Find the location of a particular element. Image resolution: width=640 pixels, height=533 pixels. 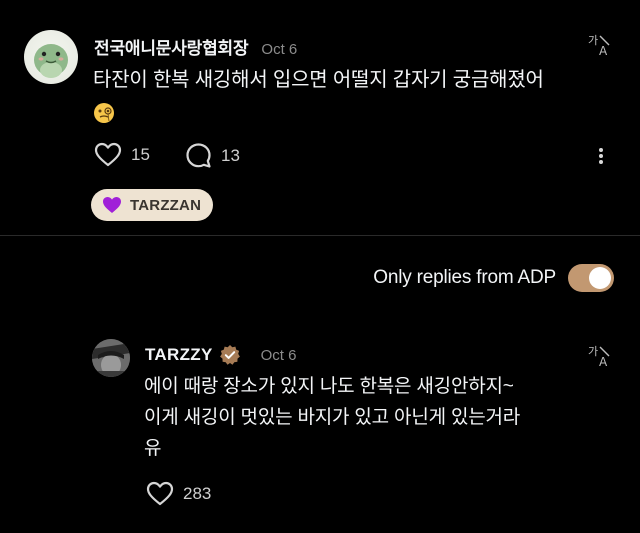

reply-avatar is located at coordinates (111, 358).